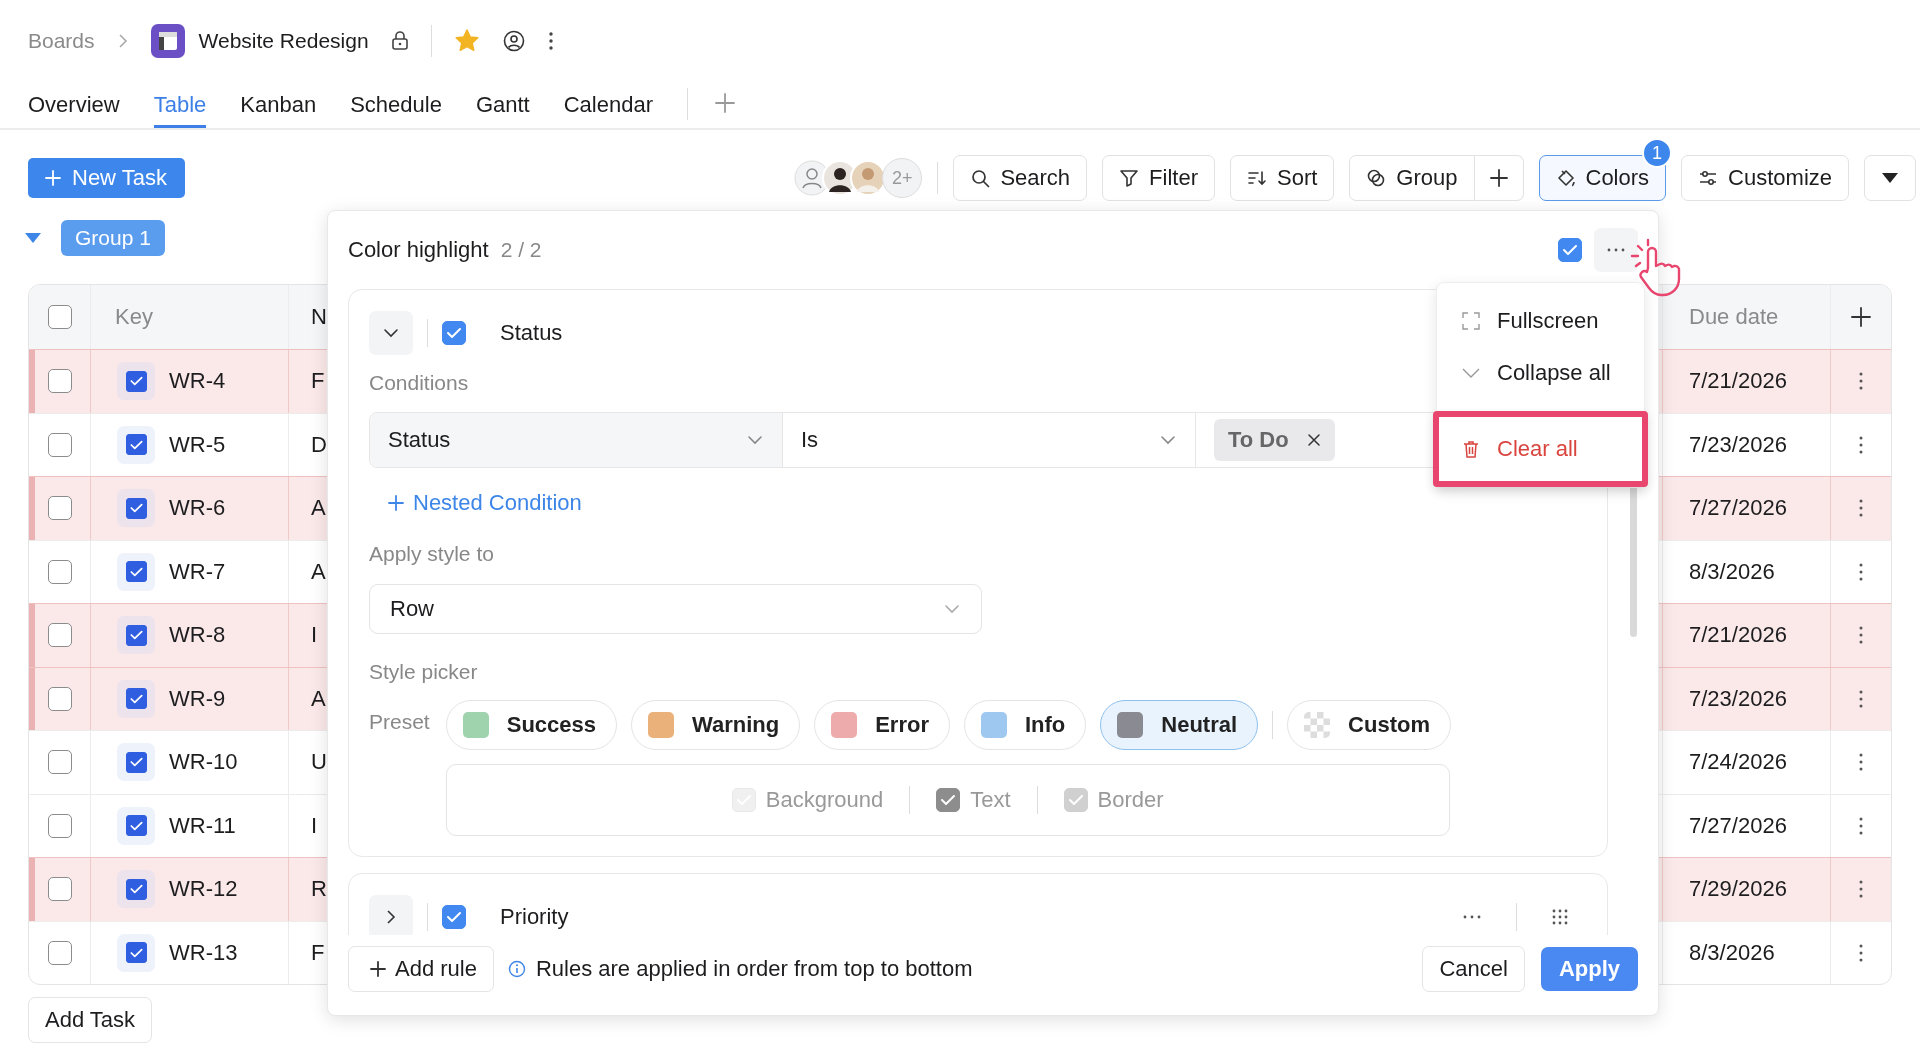 The image size is (1920, 1057). What do you see at coordinates (1738, 825) in the screenshot?
I see `due-date: 7/27/2026` at bounding box center [1738, 825].